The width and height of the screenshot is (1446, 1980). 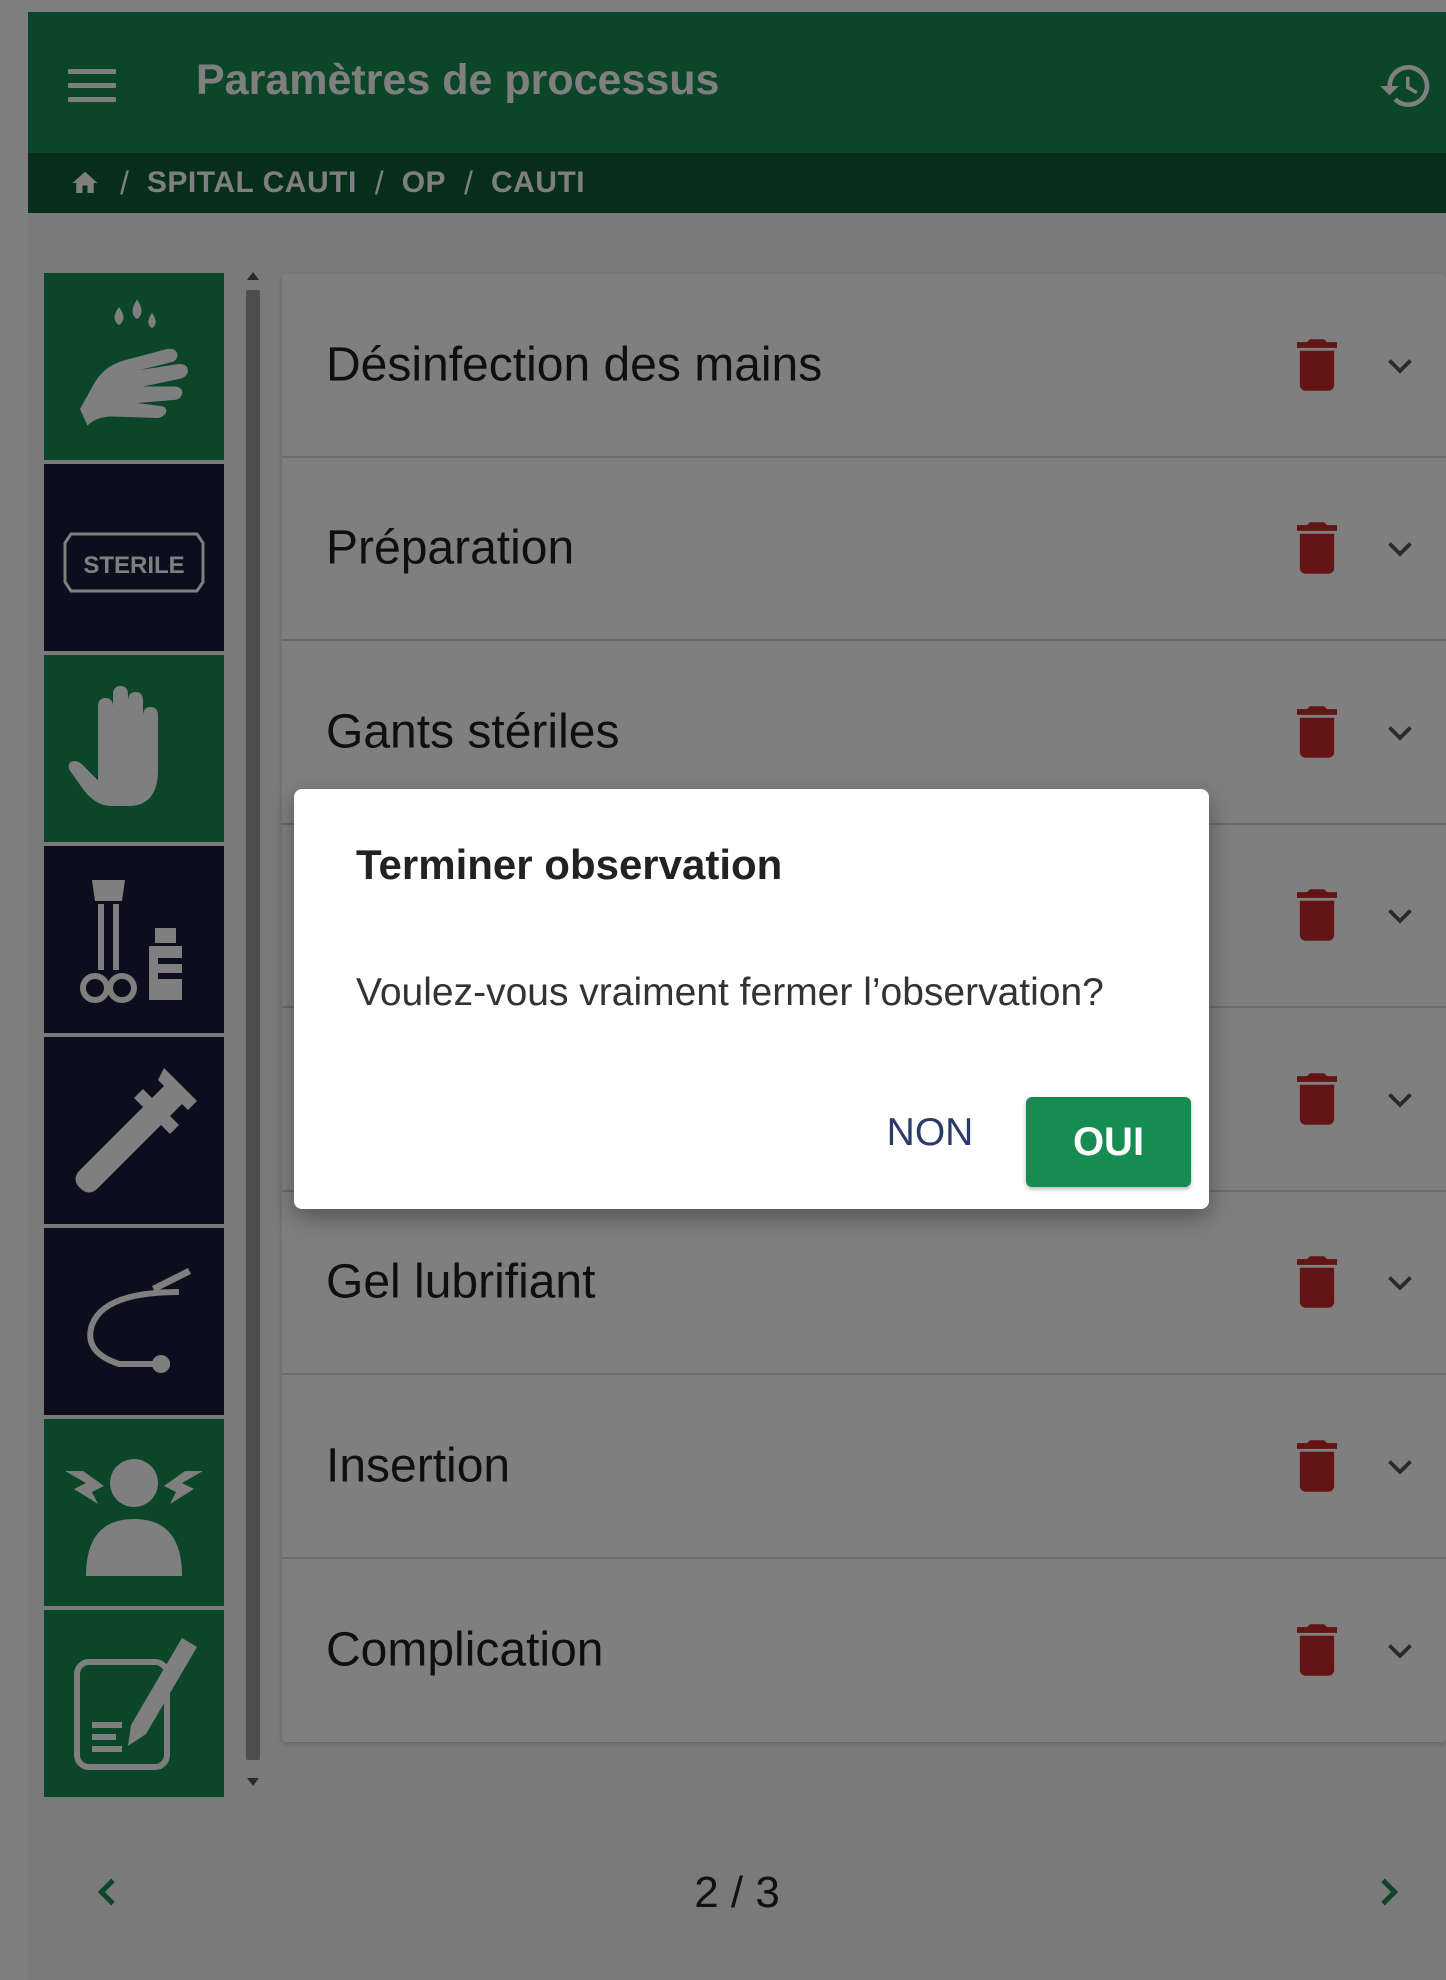 I want to click on dialog-title: Terminer observation, so click(x=569, y=864).